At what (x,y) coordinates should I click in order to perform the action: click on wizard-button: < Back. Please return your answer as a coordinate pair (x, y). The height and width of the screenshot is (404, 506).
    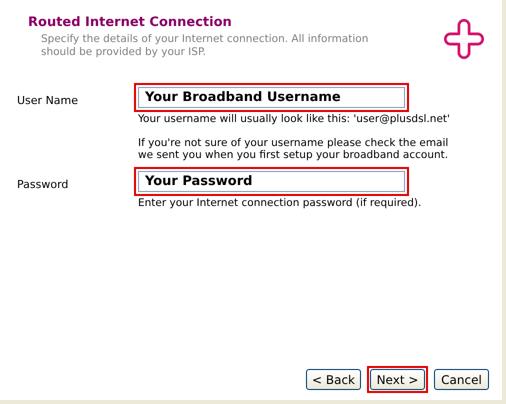
    Looking at the image, I should click on (333, 379).